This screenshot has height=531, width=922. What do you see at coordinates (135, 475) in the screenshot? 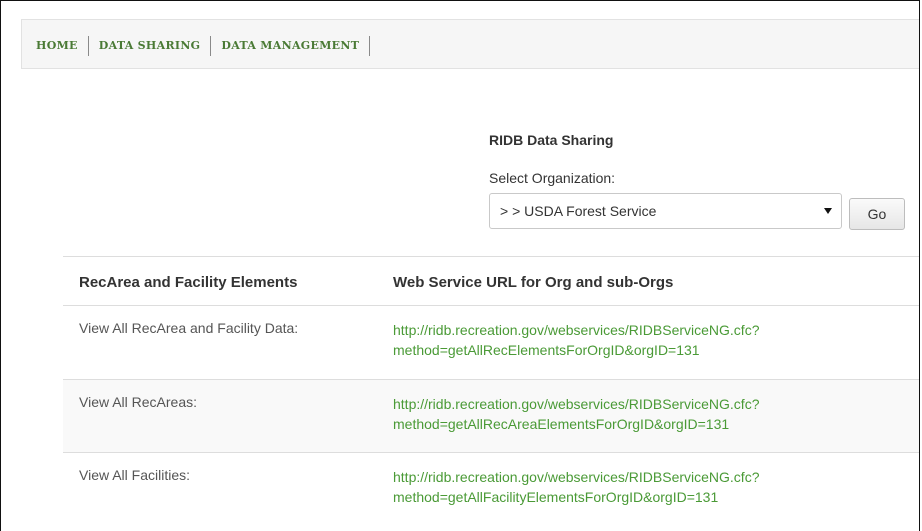
I see `row-label: View All Facilities:` at bounding box center [135, 475].